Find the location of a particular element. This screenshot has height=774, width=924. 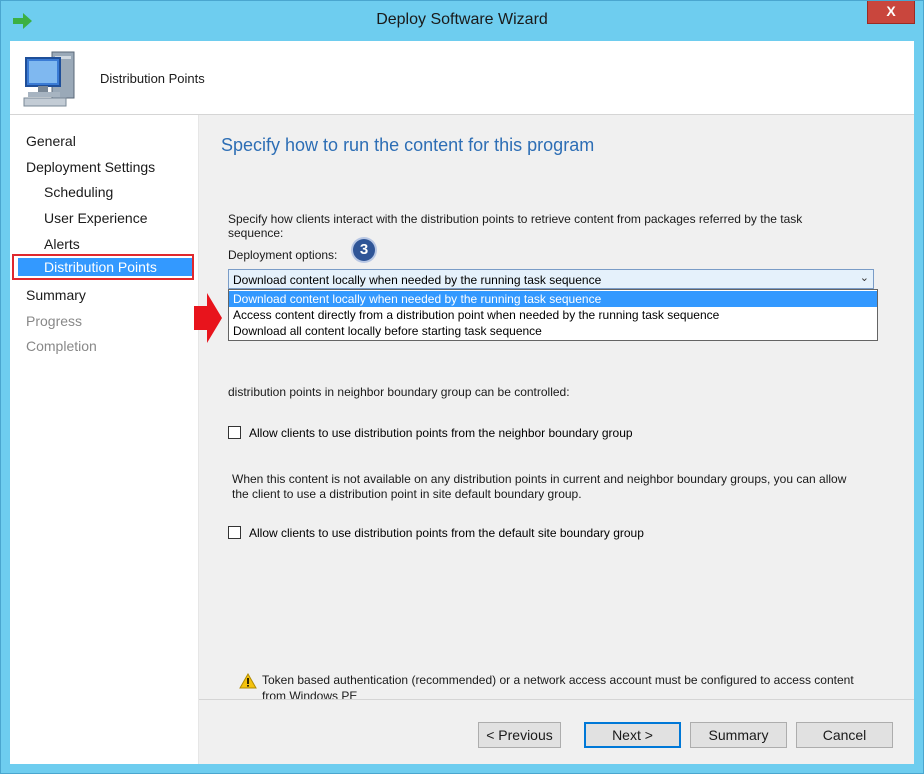

nav-item-deployment-settings: Deployment Settings is located at coordinates (90, 167).